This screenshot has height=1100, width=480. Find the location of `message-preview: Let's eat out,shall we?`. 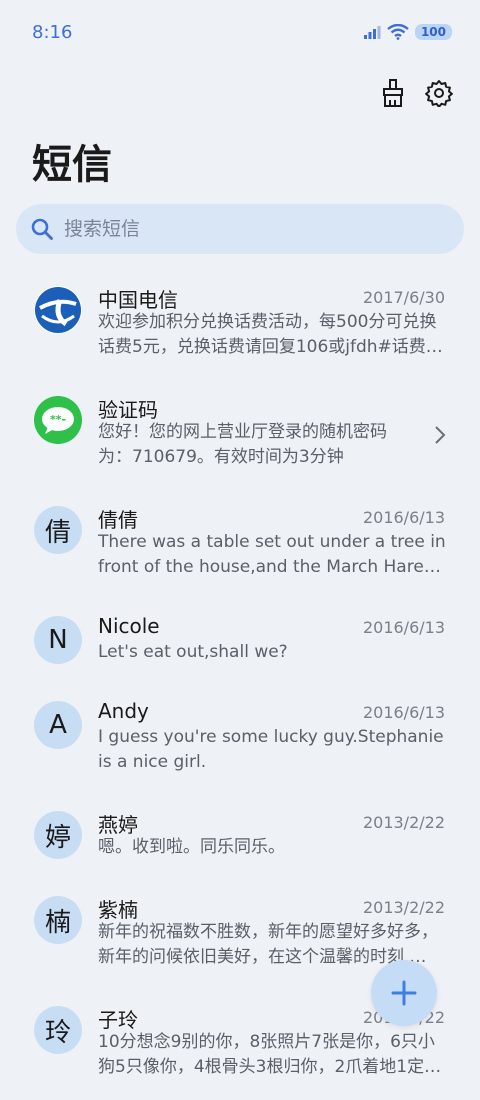

message-preview: Let's eat out,shall we? is located at coordinates (193, 652).